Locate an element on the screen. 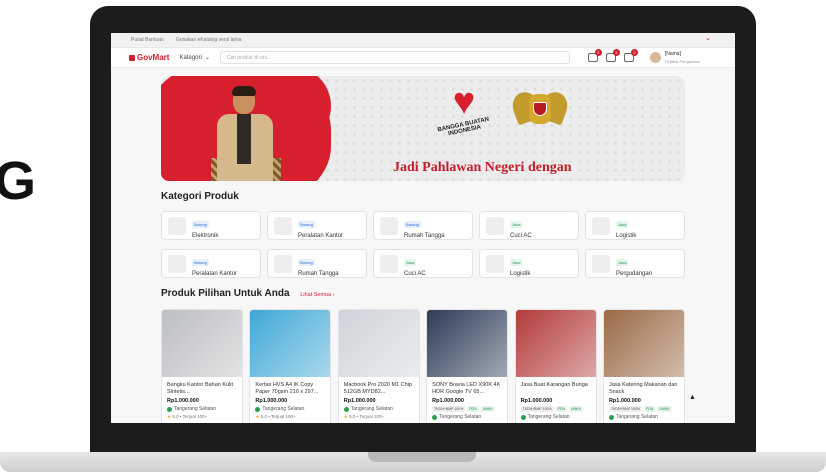  product-chip: TKDN+BMP 100% is located at coordinates (537, 409).